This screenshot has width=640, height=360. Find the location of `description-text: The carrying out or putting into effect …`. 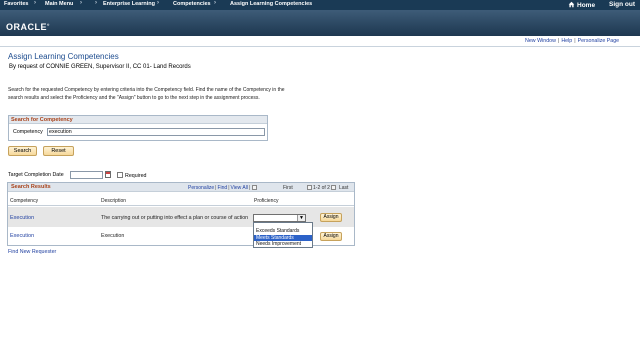

description-text: The carrying out or putting into effect … is located at coordinates (175, 218).